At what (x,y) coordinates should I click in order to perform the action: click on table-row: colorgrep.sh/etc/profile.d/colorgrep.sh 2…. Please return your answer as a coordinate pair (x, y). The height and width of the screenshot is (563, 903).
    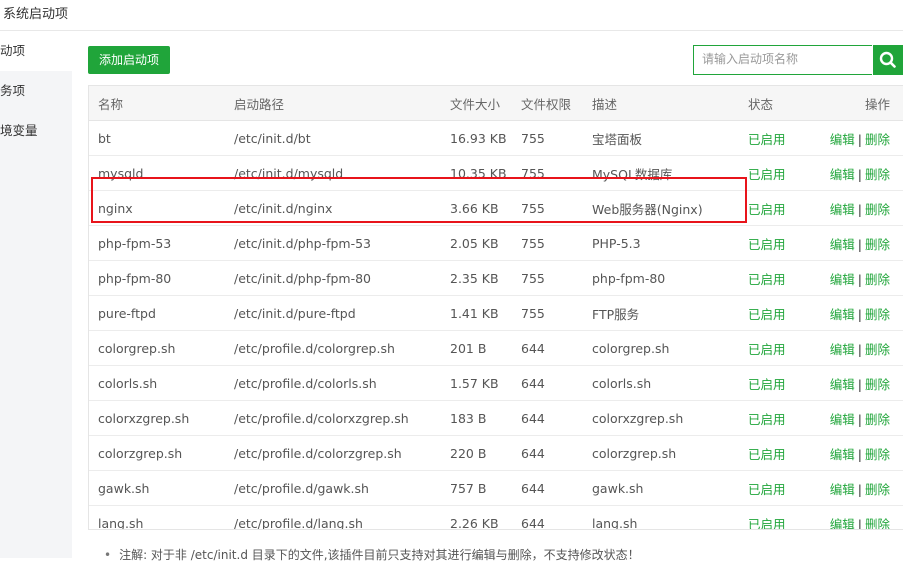
    Looking at the image, I should click on (496, 348).